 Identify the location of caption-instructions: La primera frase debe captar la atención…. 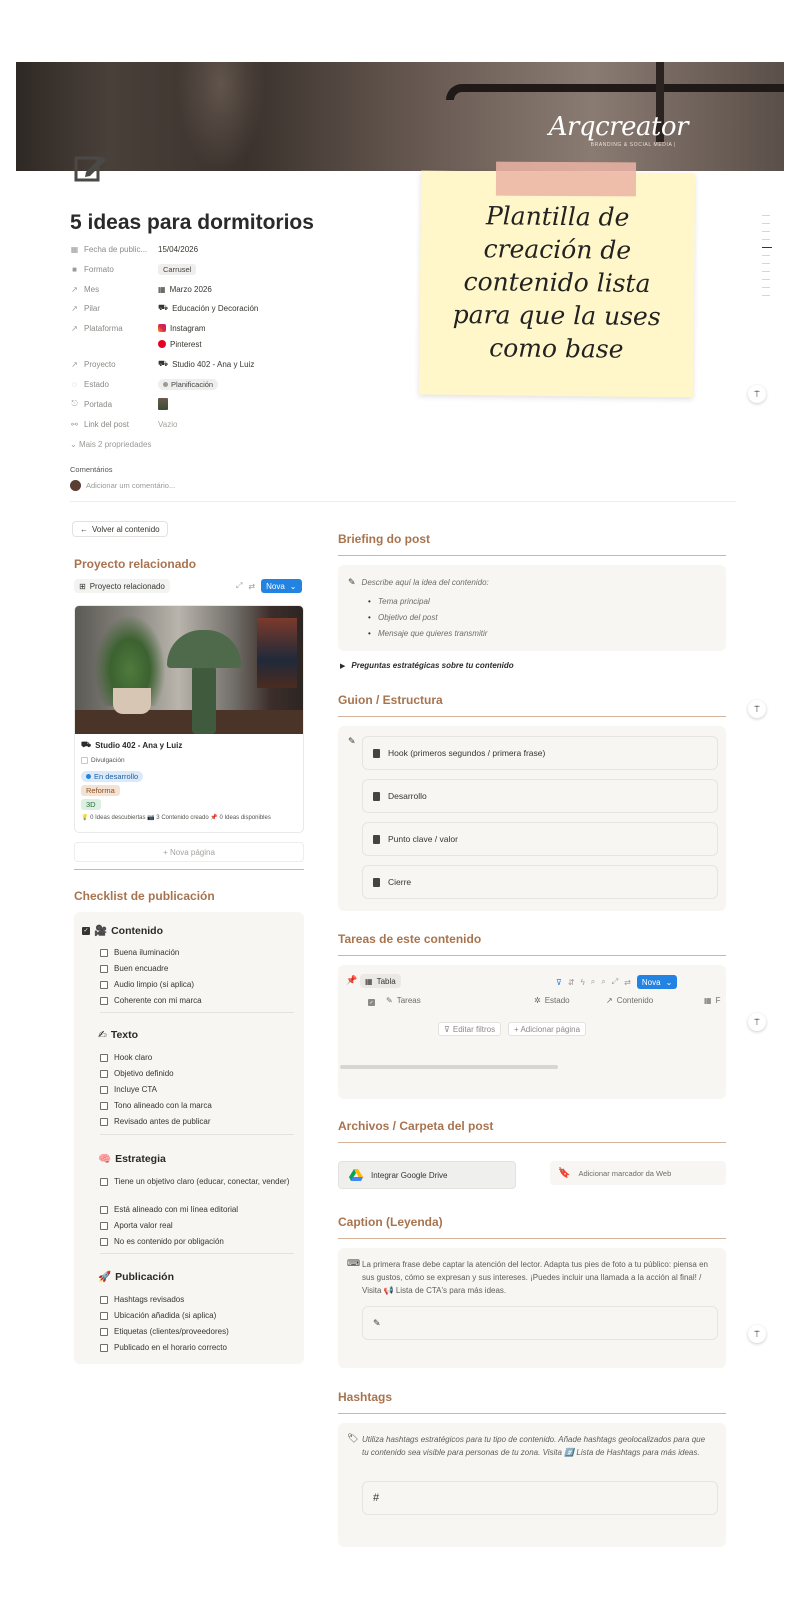
(535, 1277).